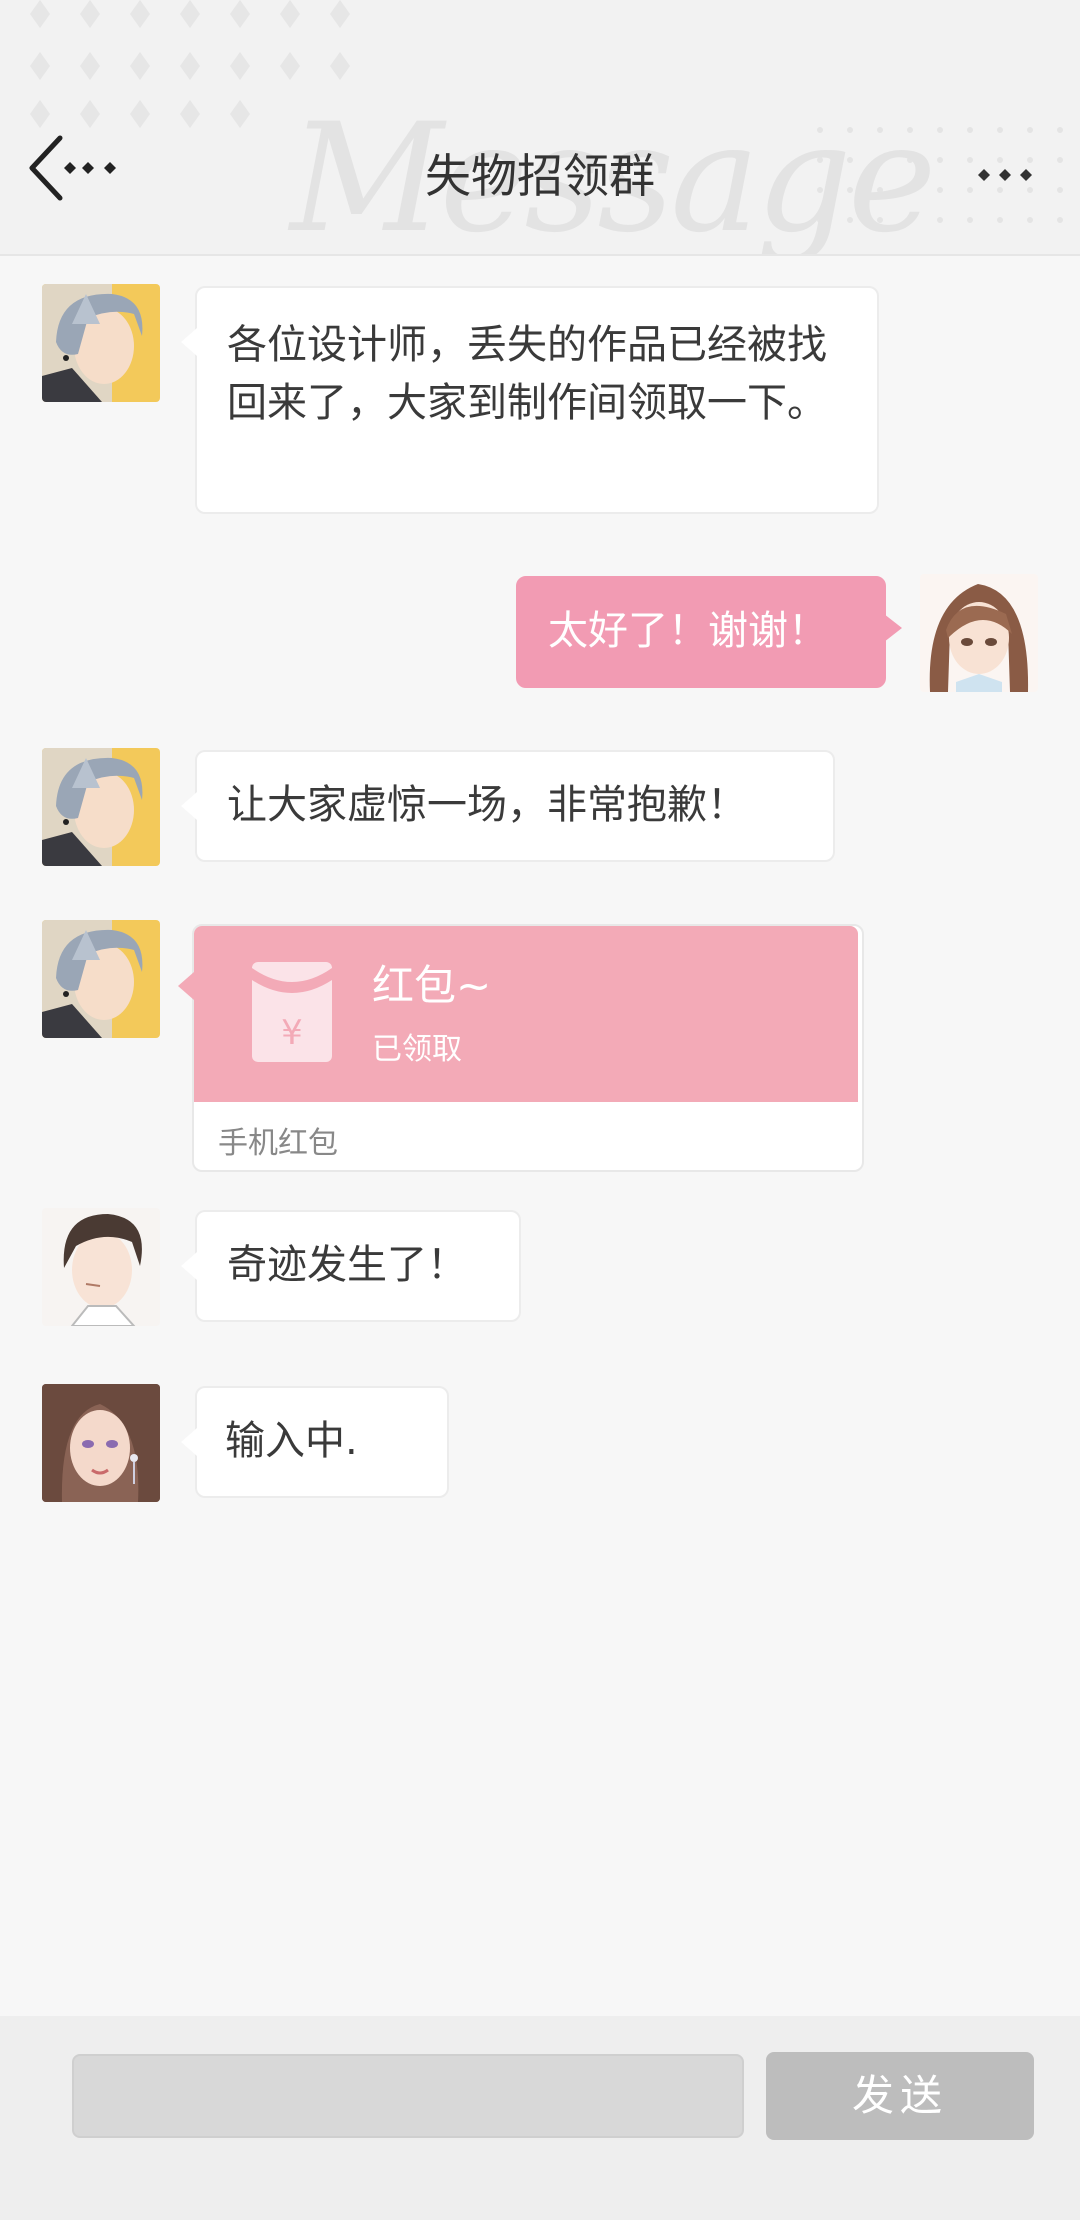 Image resolution: width=1080 pixels, height=2220 pixels. I want to click on send-button: 发送, so click(900, 2096).